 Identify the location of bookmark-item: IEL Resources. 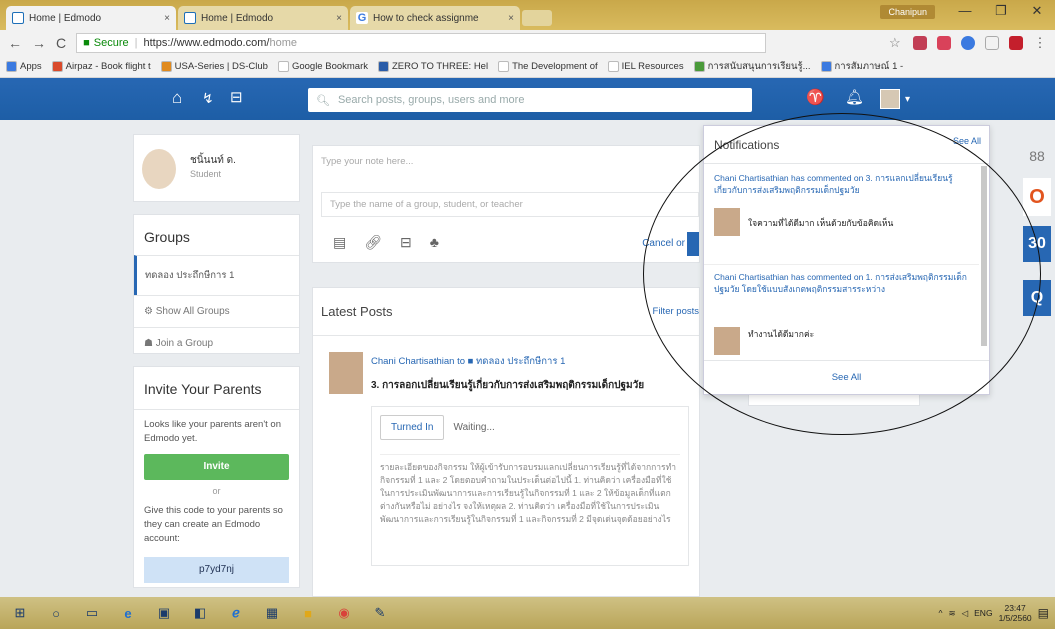
(645, 66).